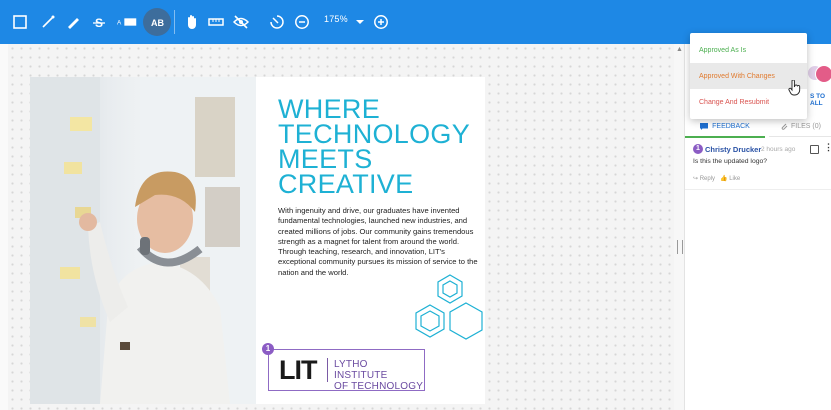  I want to click on select-icon, so click(20, 22).